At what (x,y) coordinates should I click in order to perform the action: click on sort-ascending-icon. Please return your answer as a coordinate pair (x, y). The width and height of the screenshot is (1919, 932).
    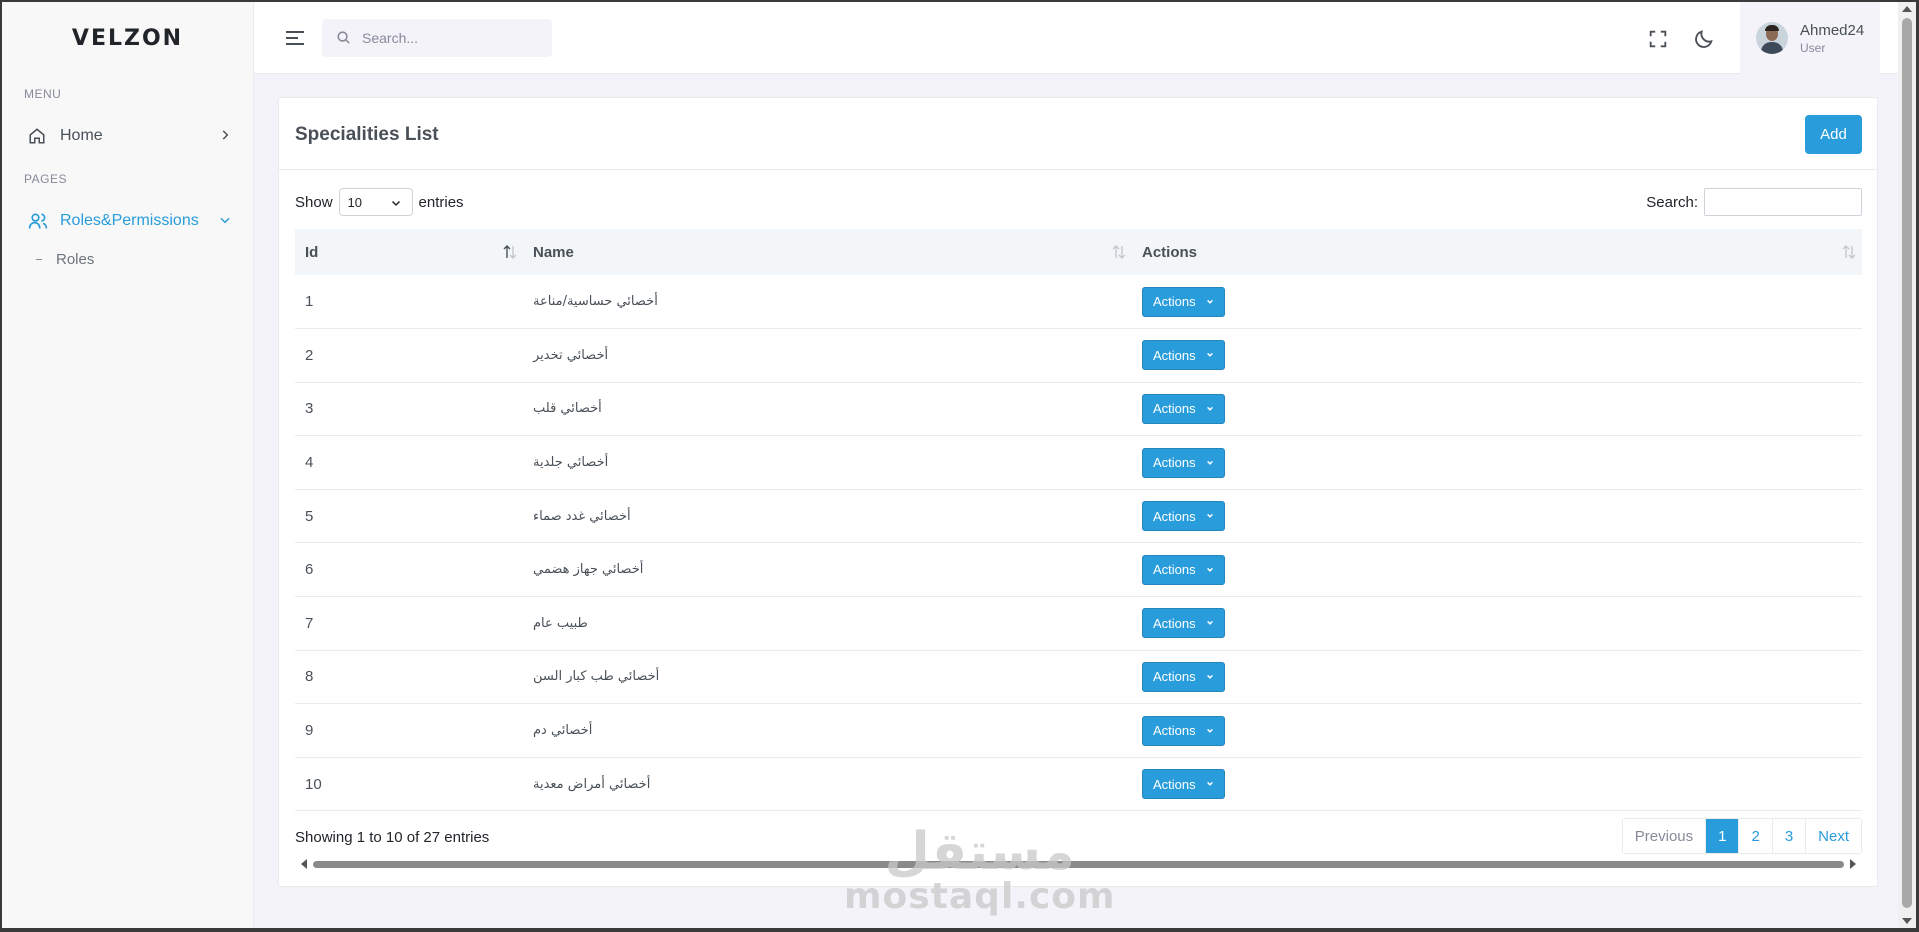
    Looking at the image, I should click on (510, 252).